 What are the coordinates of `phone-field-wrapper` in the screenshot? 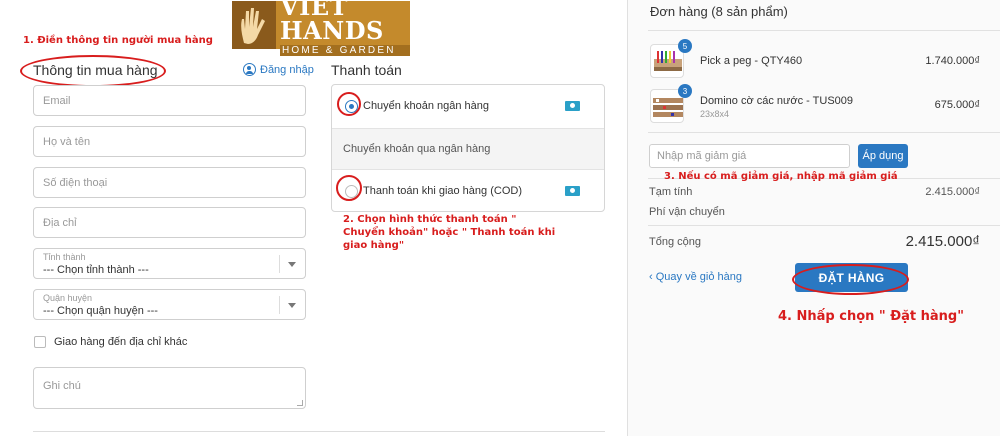 It's located at (169, 182).